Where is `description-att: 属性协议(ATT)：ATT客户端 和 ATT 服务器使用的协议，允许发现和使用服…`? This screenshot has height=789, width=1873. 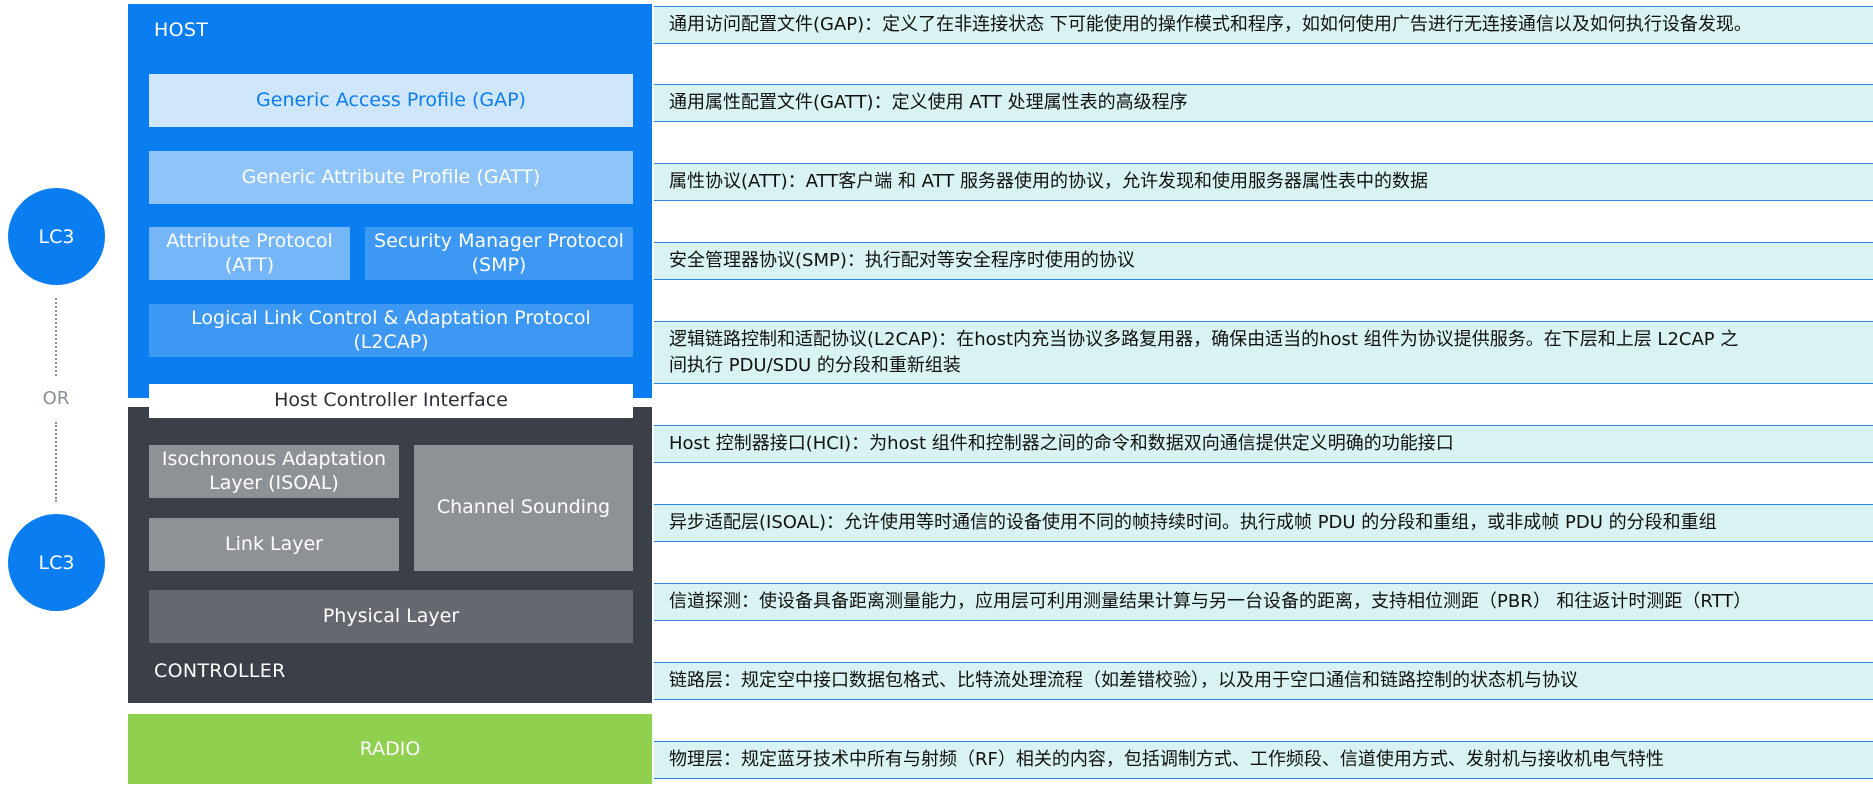
description-att: 属性协议(ATT)：ATT客户端 和 ATT 服务器使用的协议，允许发现和使用服… is located at coordinates (1263, 182).